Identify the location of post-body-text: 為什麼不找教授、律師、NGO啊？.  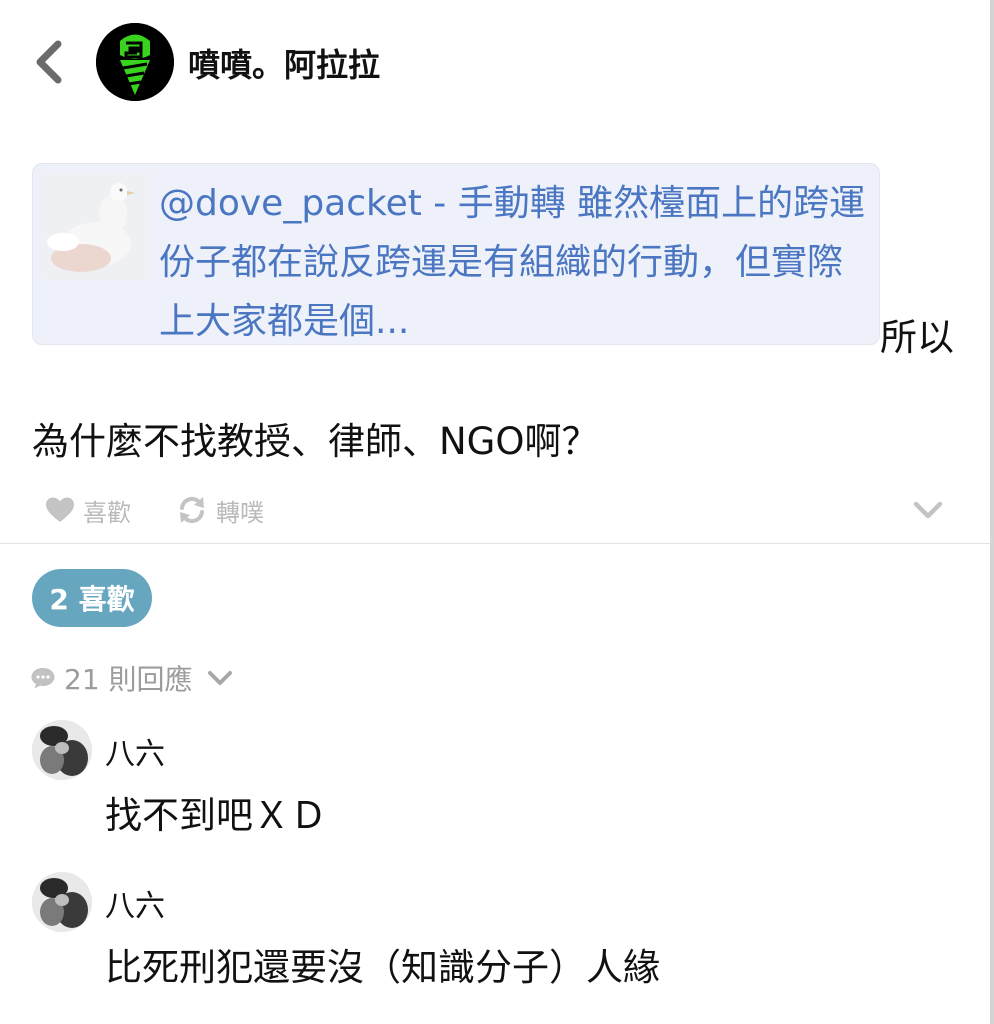
(315, 441).